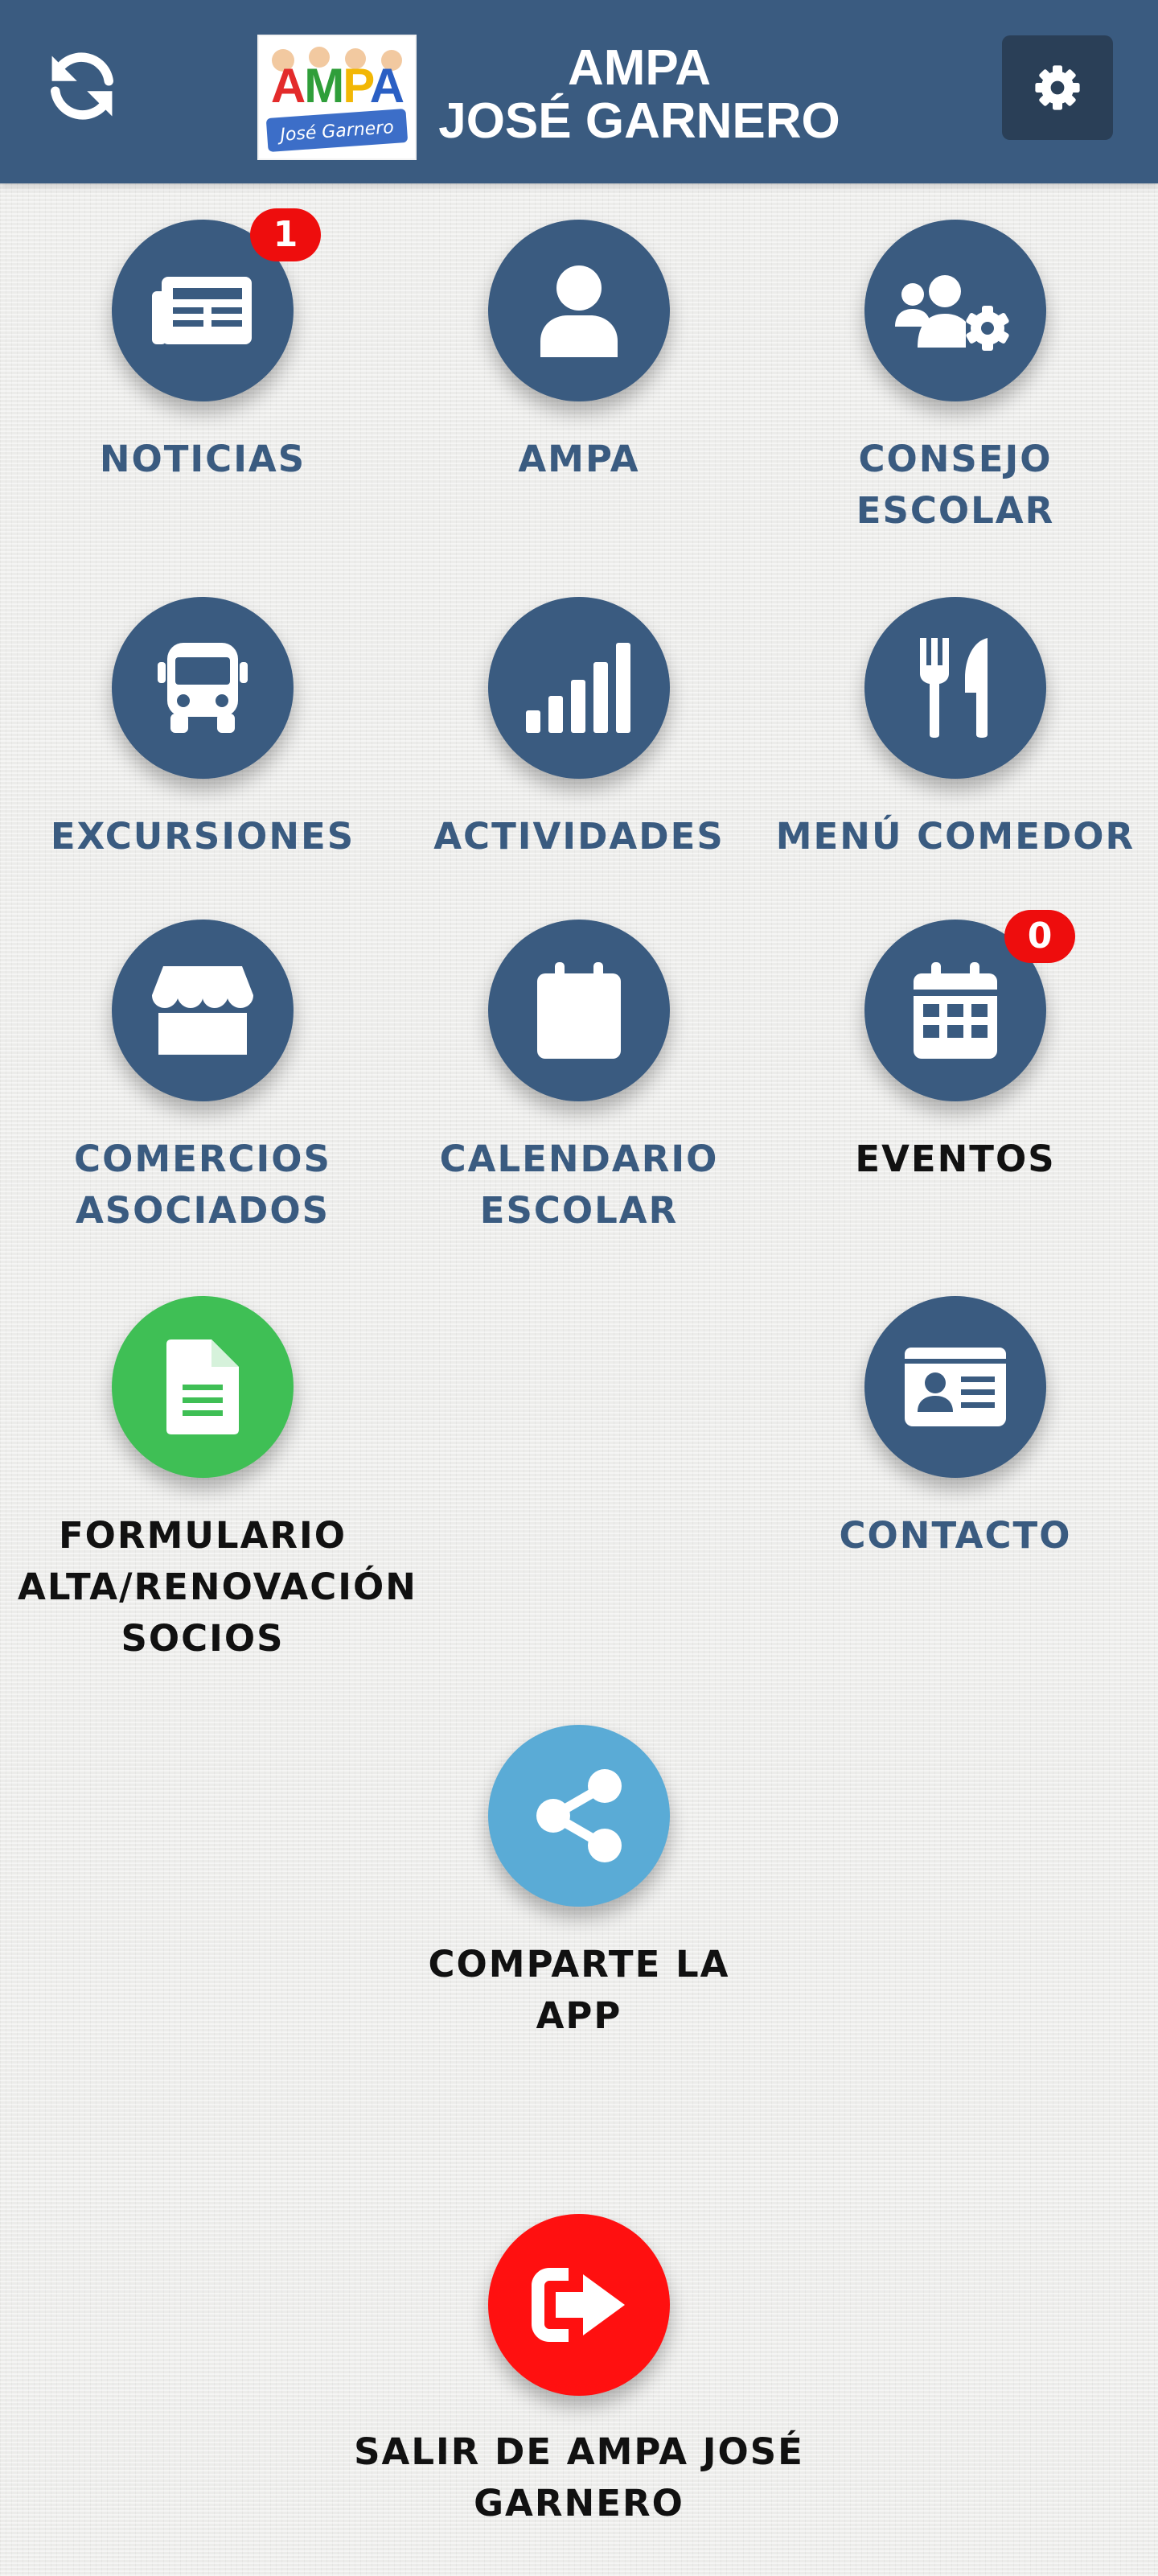 This screenshot has width=1158, height=2576. What do you see at coordinates (952, 313) in the screenshot?
I see `users-cog-icon` at bounding box center [952, 313].